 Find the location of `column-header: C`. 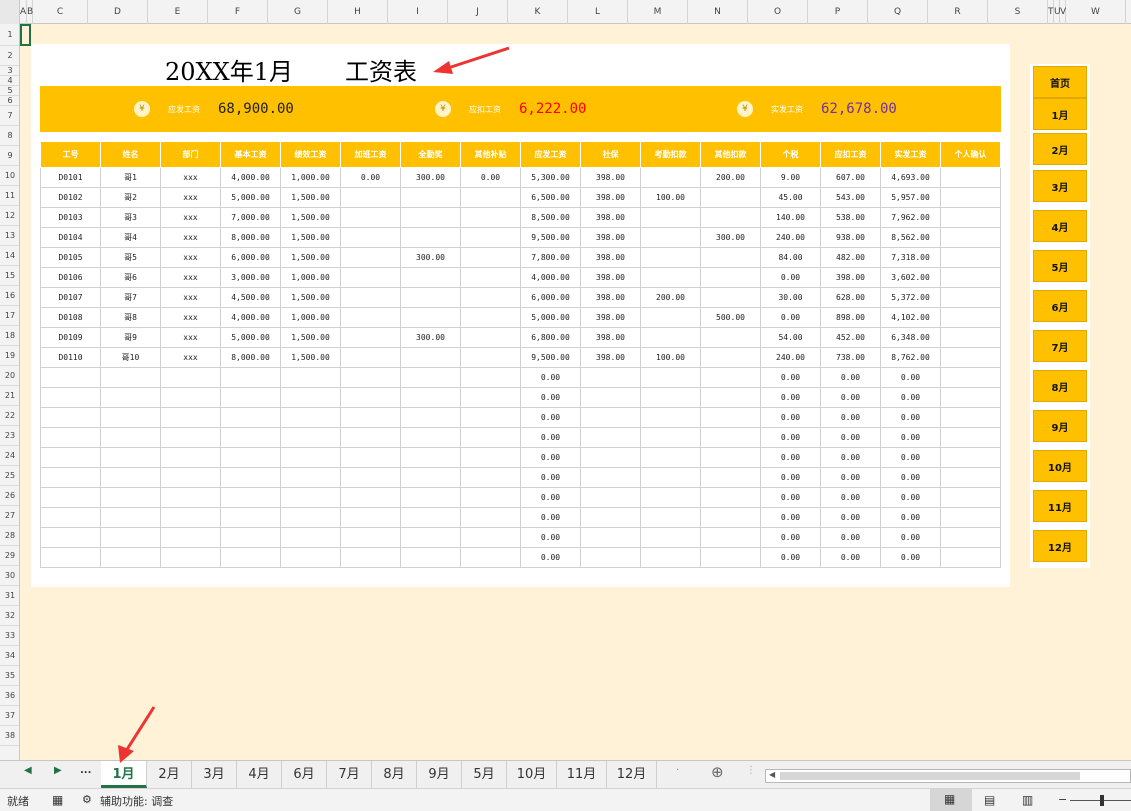

column-header: C is located at coordinates (60, 12).